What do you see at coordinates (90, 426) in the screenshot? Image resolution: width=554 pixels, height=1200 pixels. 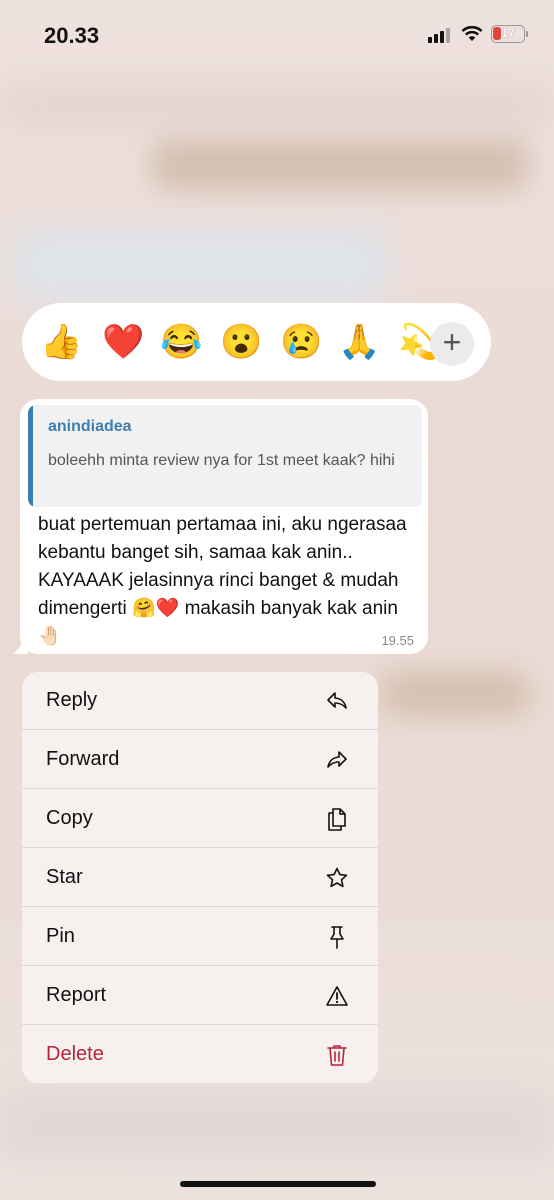 I see `quoted-author: anindiadea` at bounding box center [90, 426].